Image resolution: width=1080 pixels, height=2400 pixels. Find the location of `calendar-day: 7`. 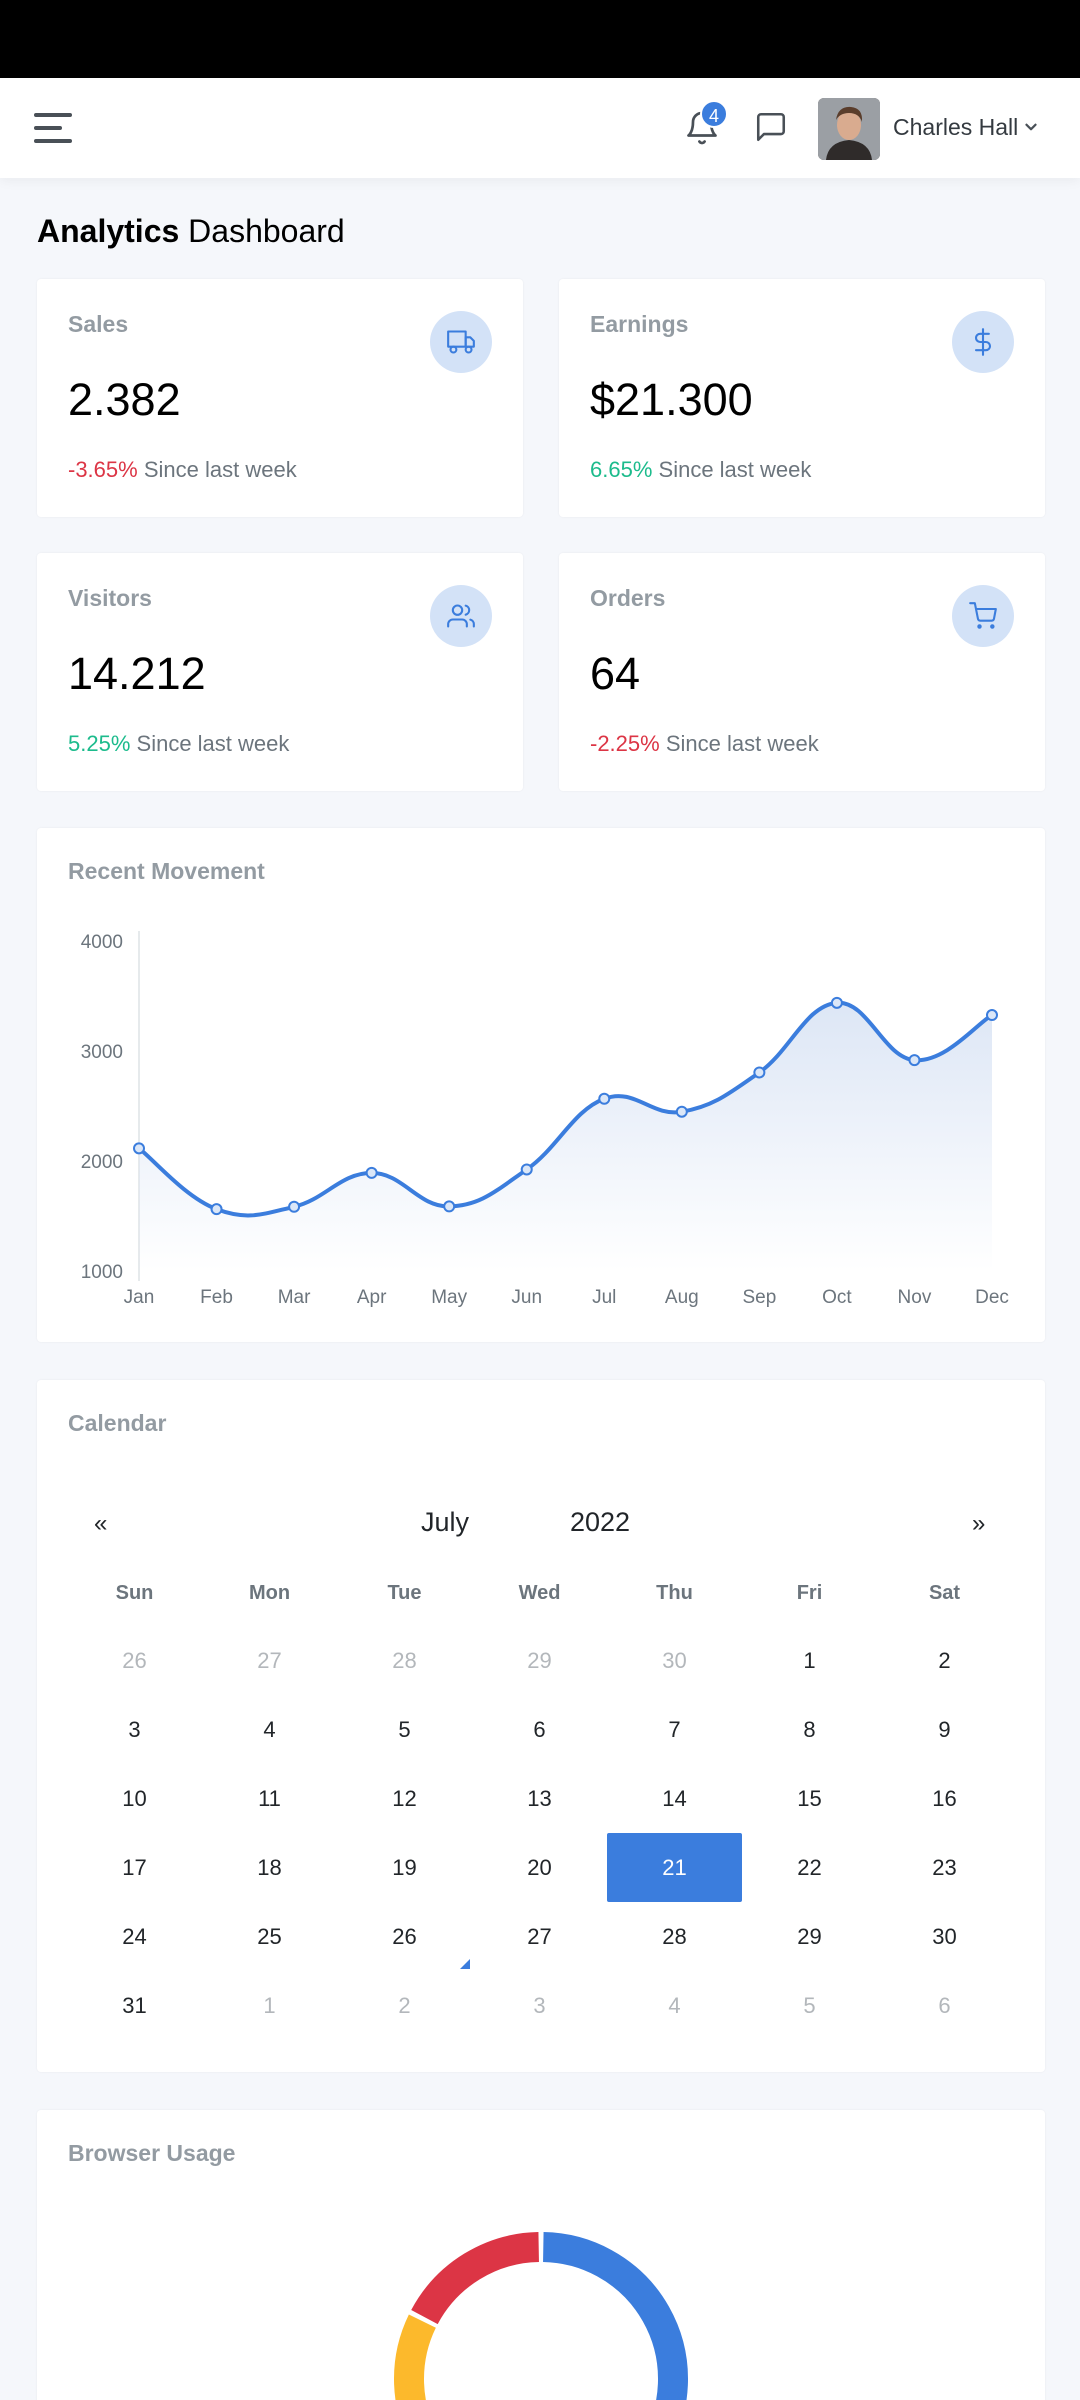

calendar-day: 7 is located at coordinates (674, 1729).